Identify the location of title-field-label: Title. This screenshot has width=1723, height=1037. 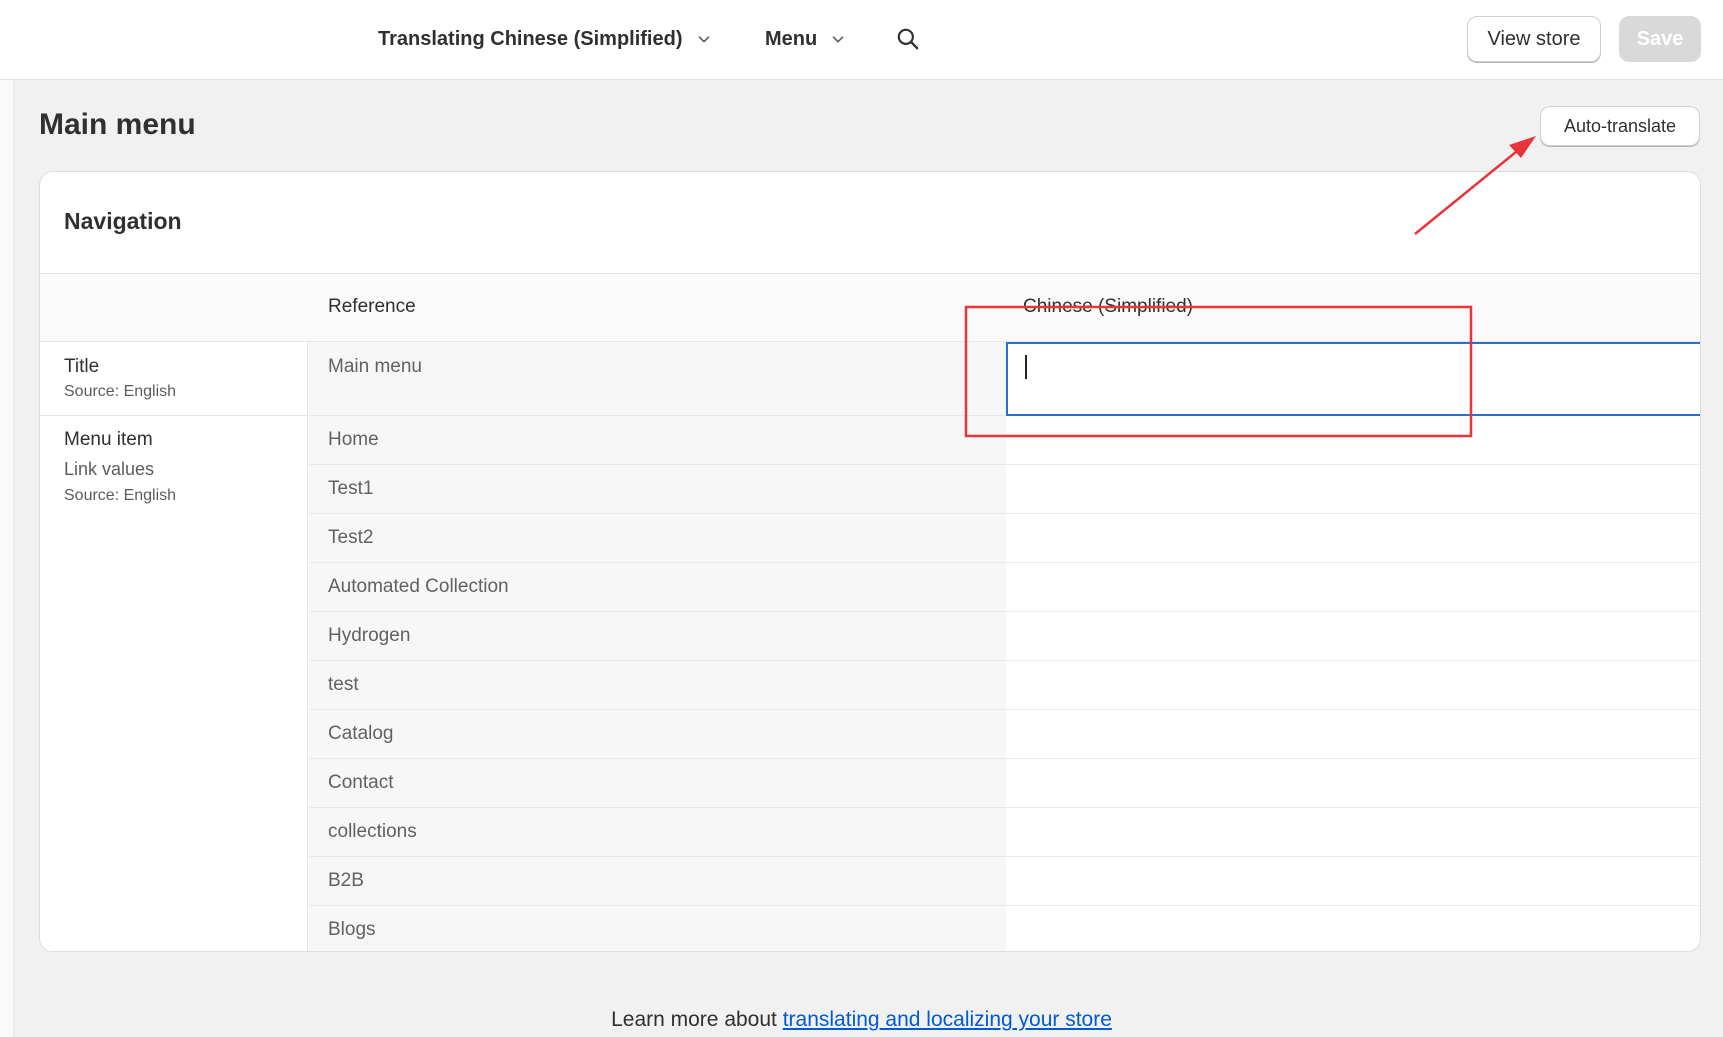
(82, 366).